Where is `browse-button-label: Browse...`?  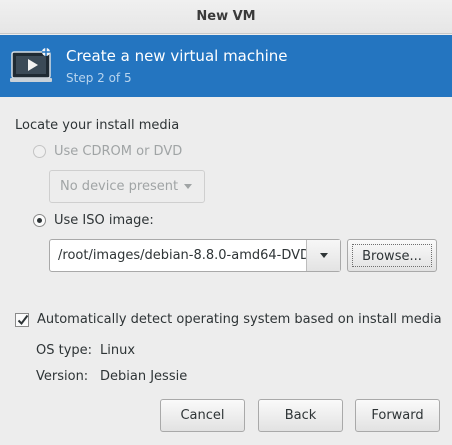 browse-button-label: Browse... is located at coordinates (392, 255).